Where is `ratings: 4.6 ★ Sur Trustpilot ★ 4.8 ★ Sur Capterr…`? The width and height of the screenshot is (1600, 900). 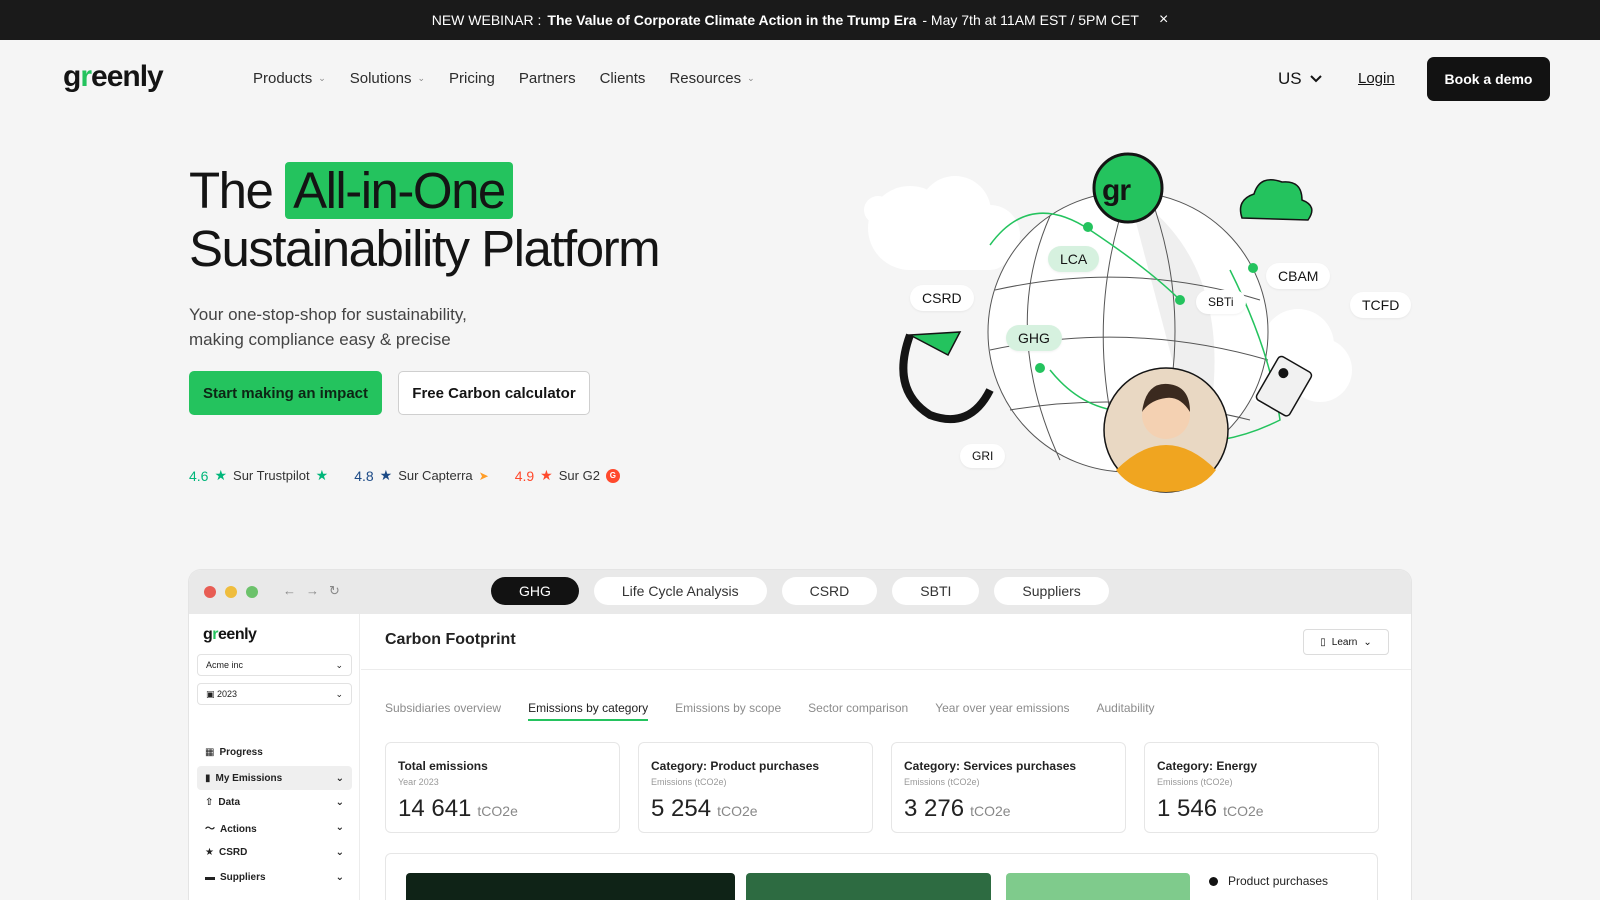
ratings: 4.6 ★ Sur Trustpilot ★ 4.8 ★ Sur Capterr… is located at coordinates (404, 475).